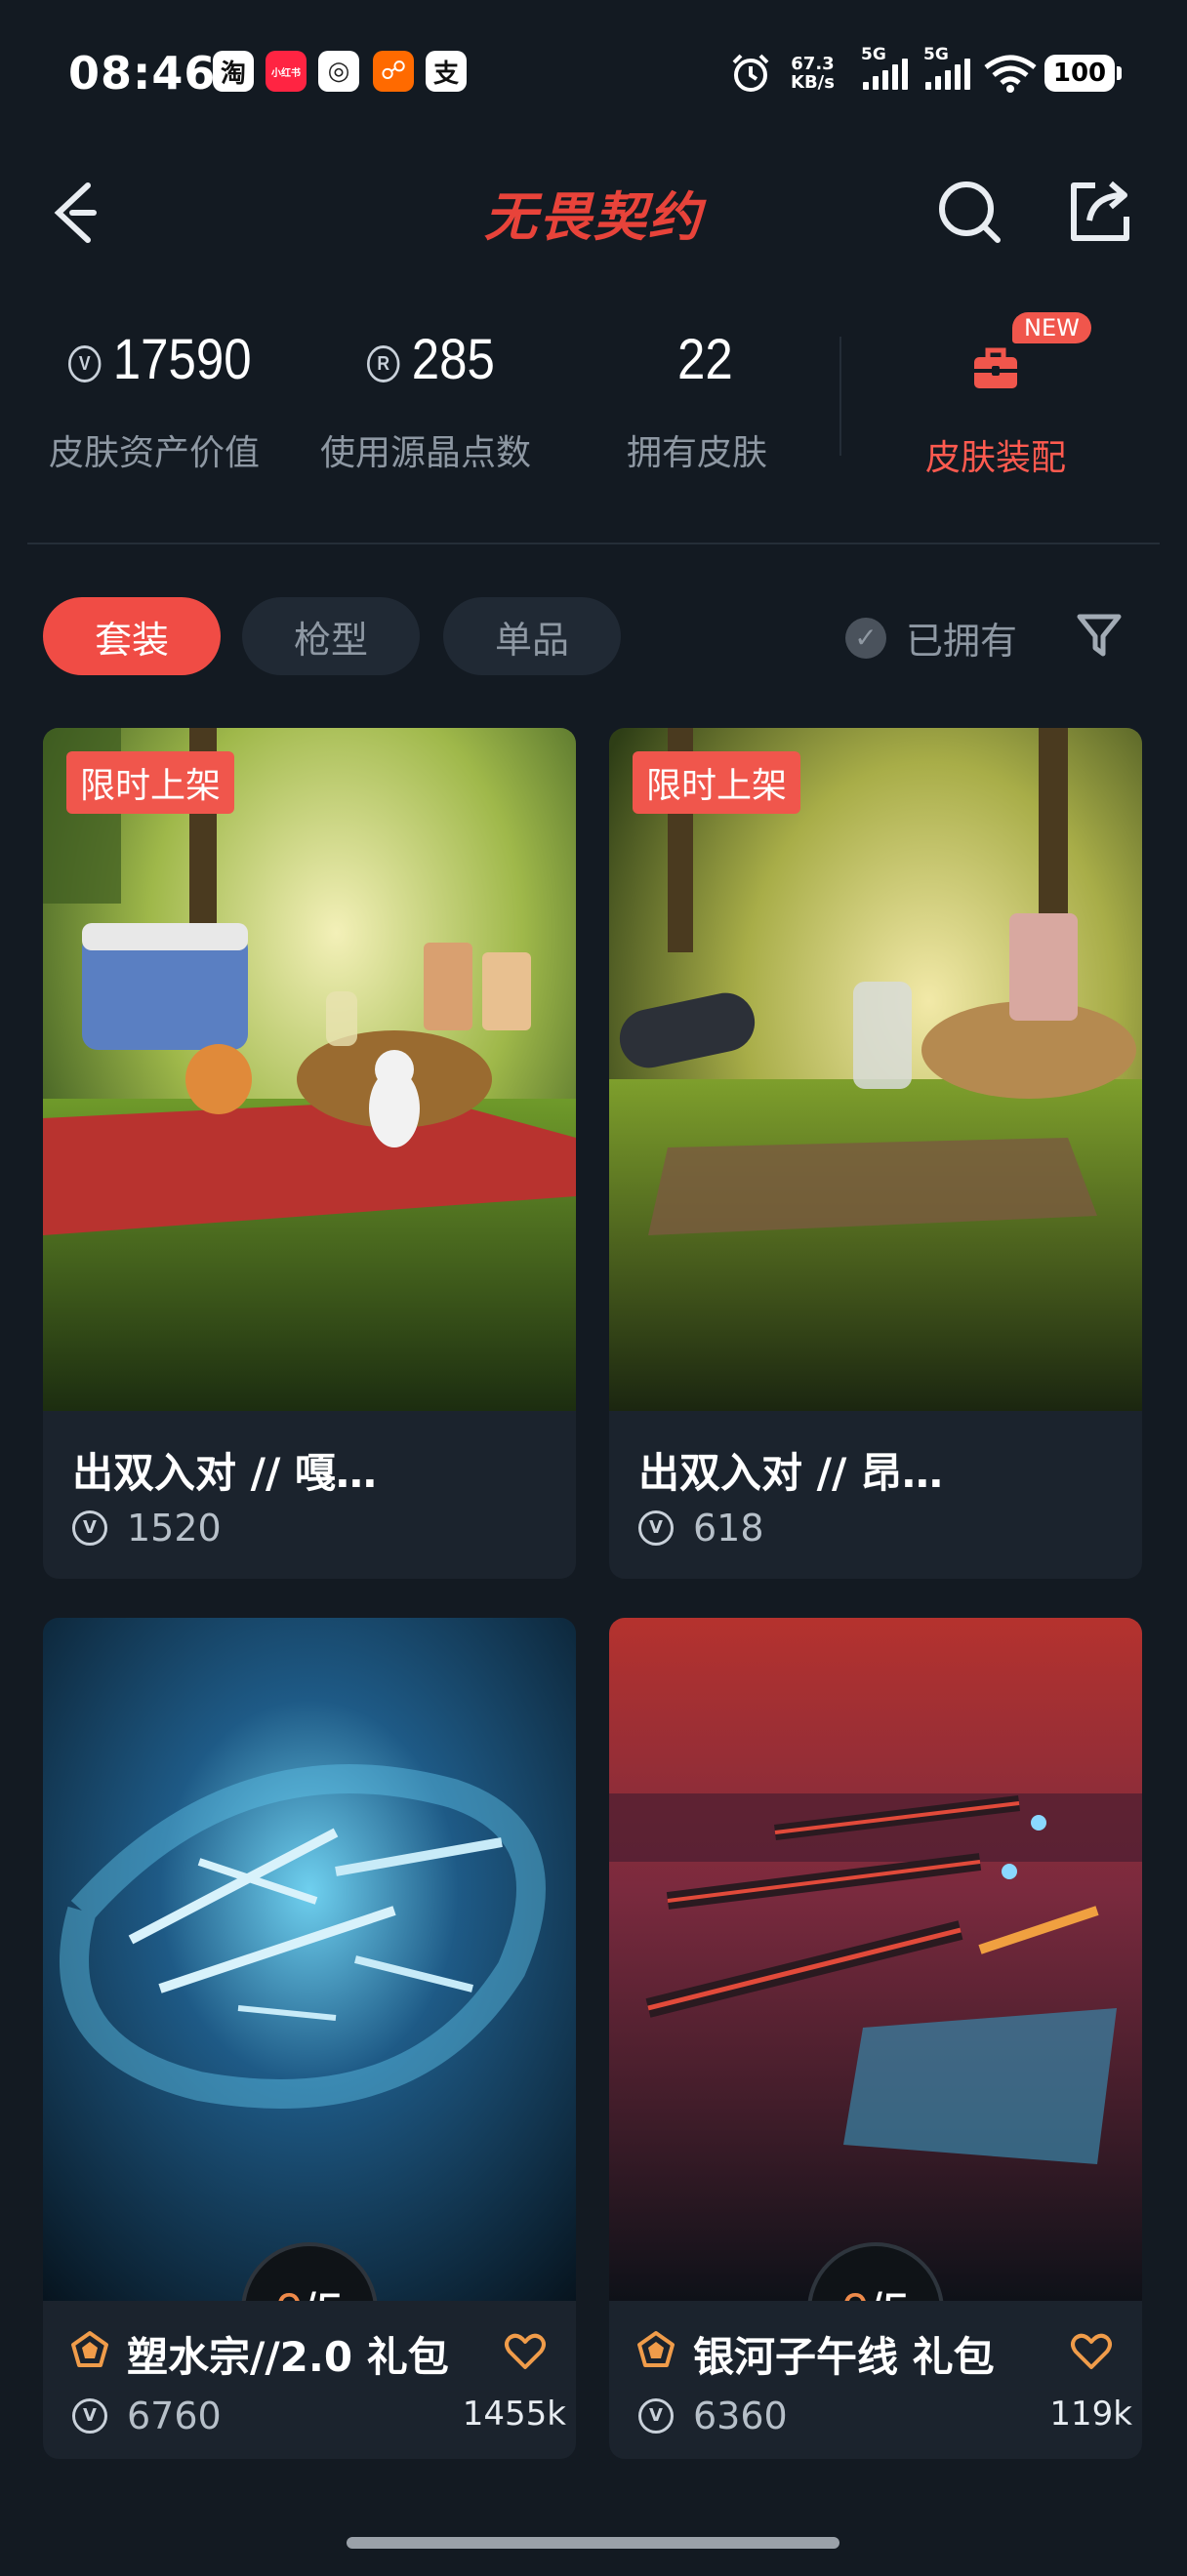 This screenshot has height=2576, width=1187. Describe the element at coordinates (1010, 73) in the screenshot. I see `wifi-icon` at that location.